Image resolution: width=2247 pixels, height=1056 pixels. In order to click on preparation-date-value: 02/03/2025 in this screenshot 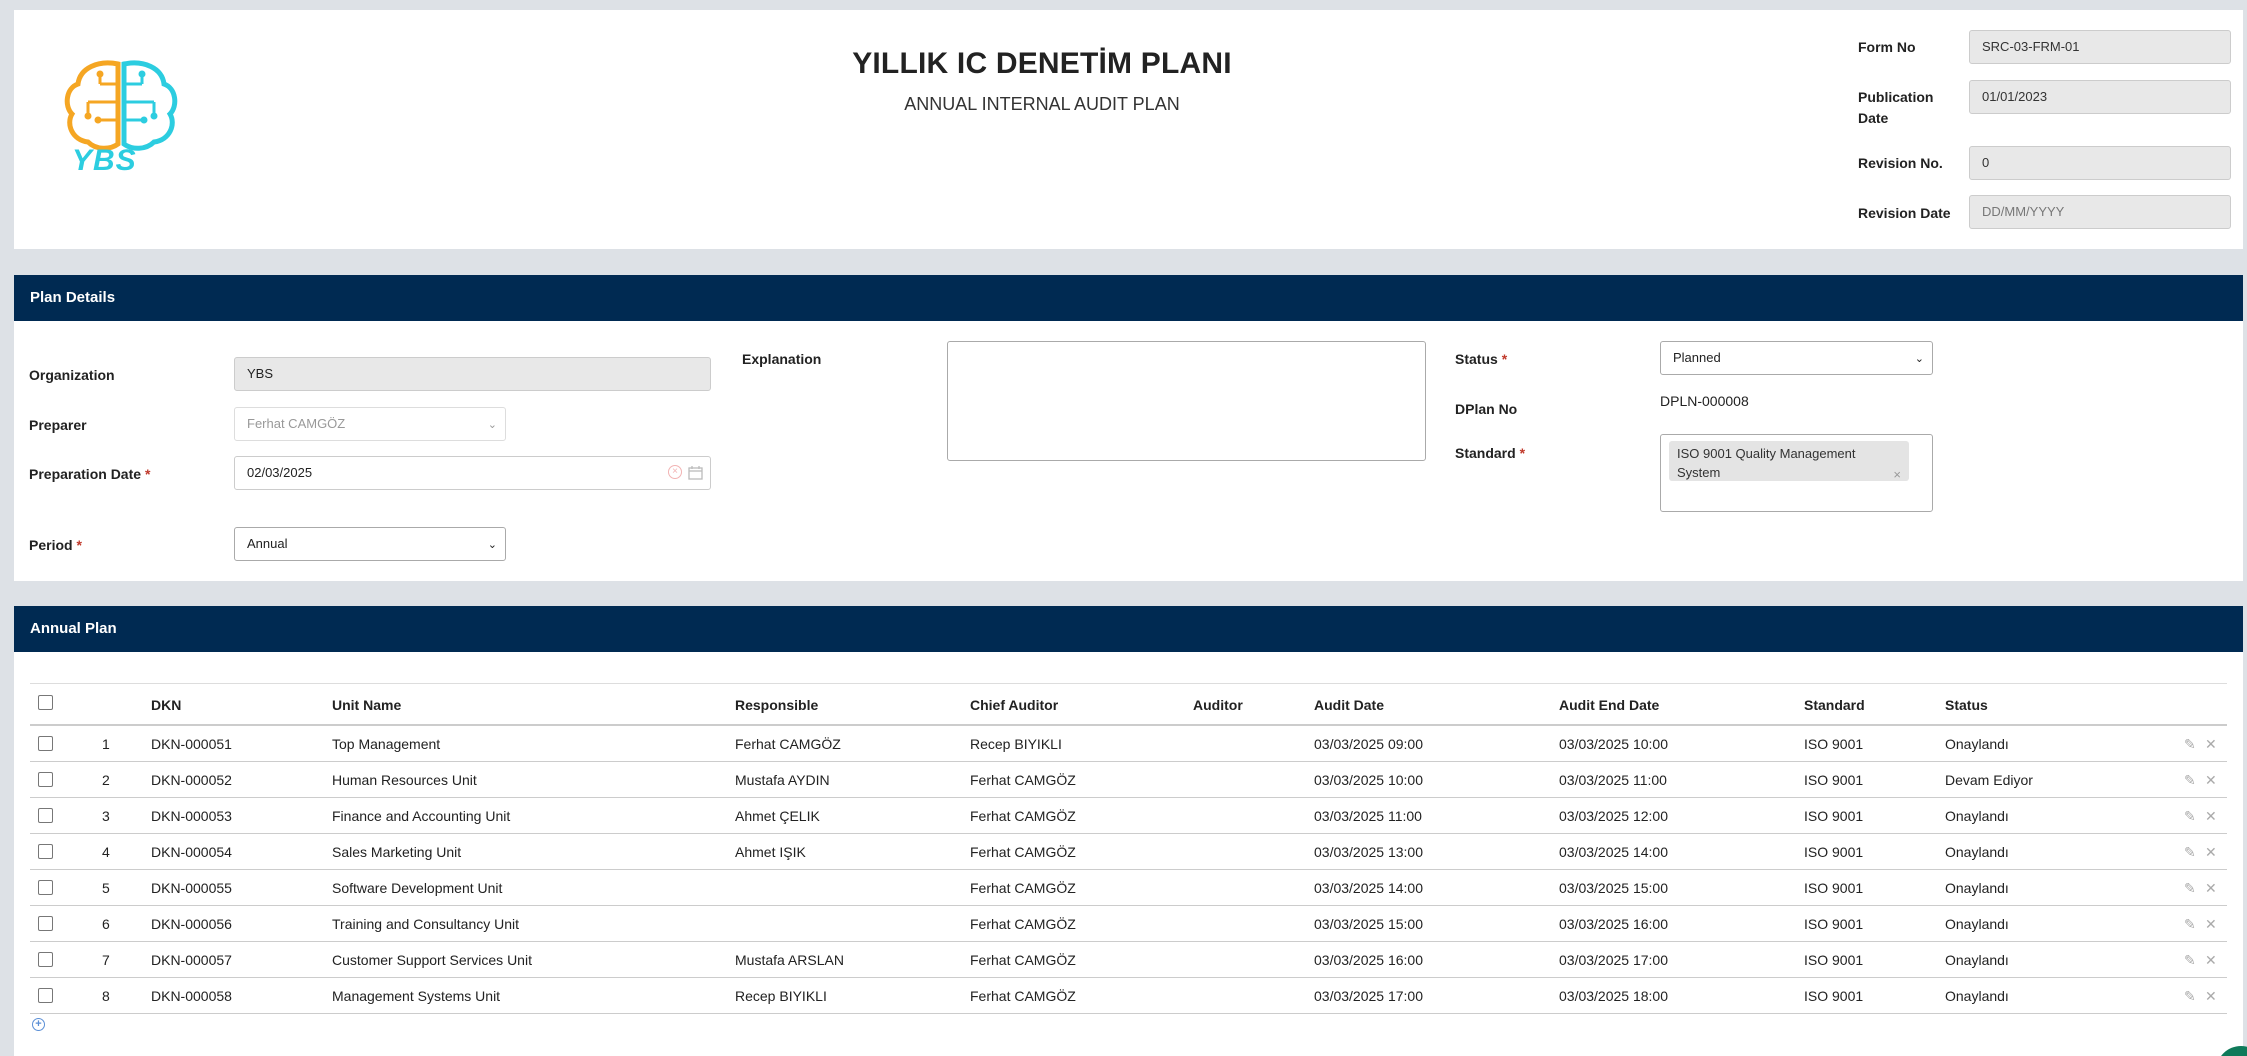, I will do `click(280, 472)`.